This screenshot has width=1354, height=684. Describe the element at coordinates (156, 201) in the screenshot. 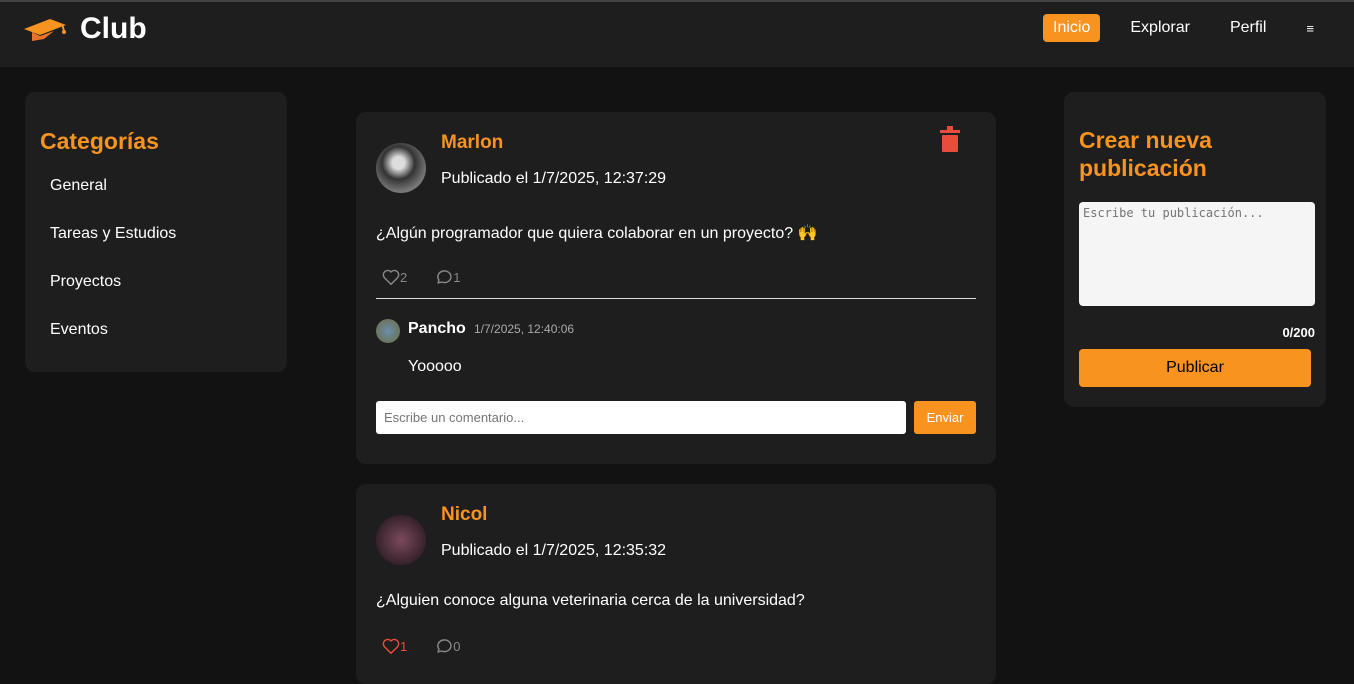

I see `category-general: General` at that location.